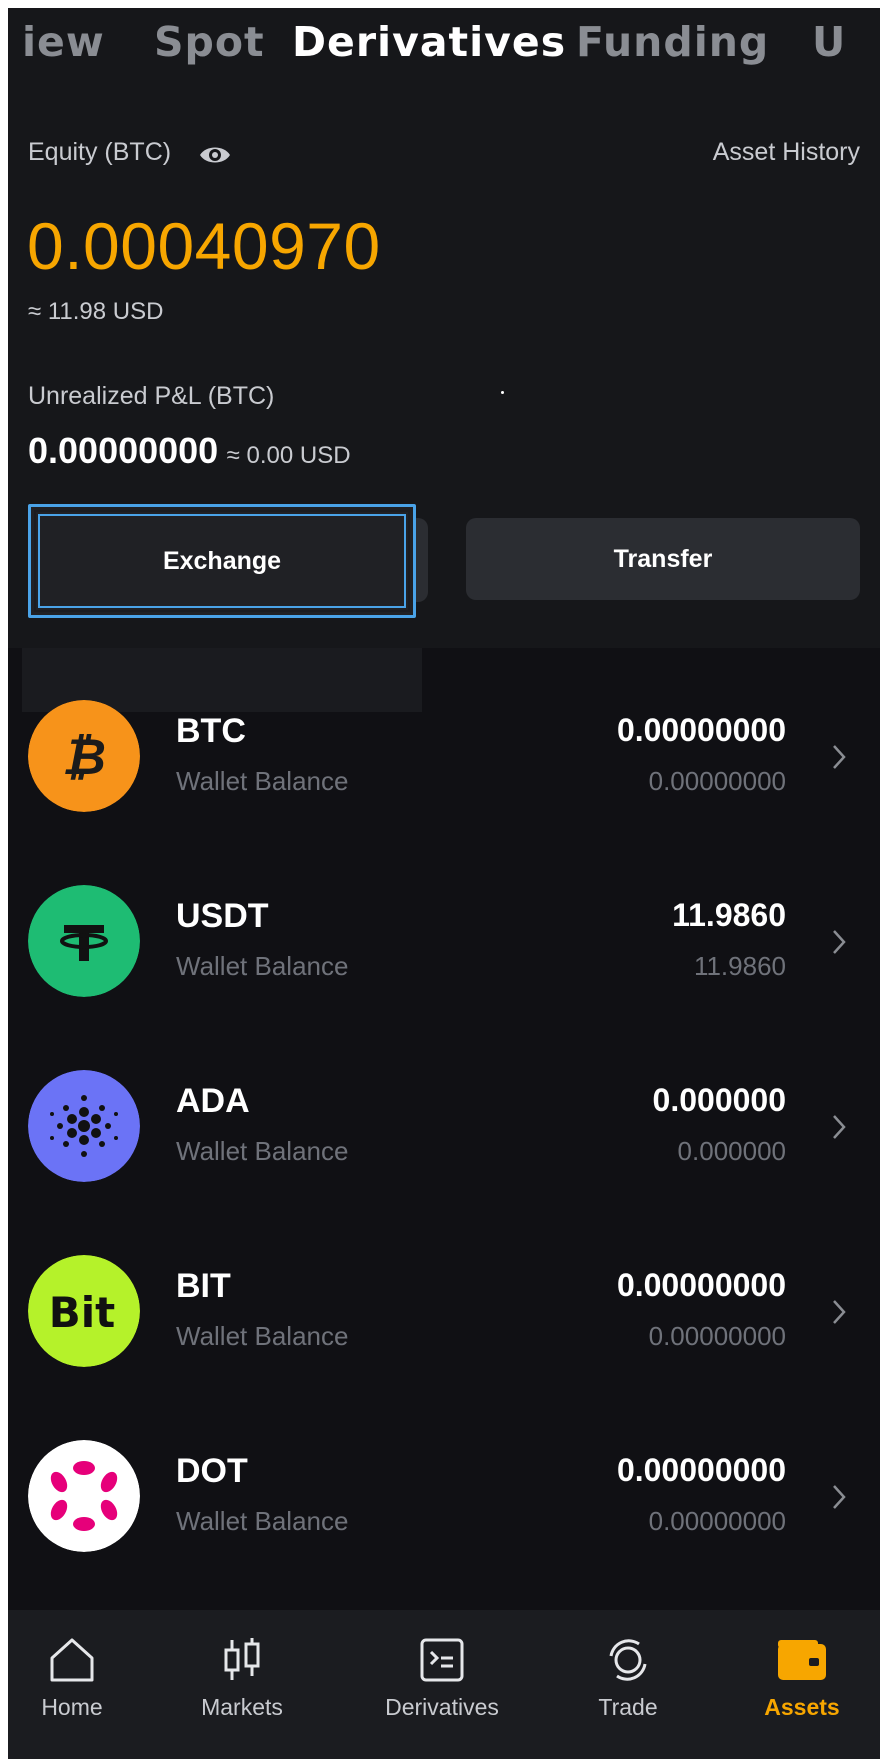  What do you see at coordinates (84, 1126) in the screenshot?
I see `ada-icon` at bounding box center [84, 1126].